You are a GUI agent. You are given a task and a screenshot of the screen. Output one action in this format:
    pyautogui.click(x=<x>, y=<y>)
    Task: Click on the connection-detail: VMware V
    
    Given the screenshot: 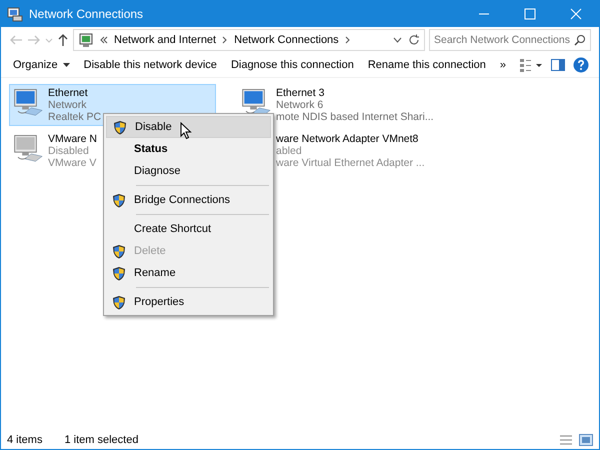 What is the action you would take?
    pyautogui.click(x=73, y=163)
    